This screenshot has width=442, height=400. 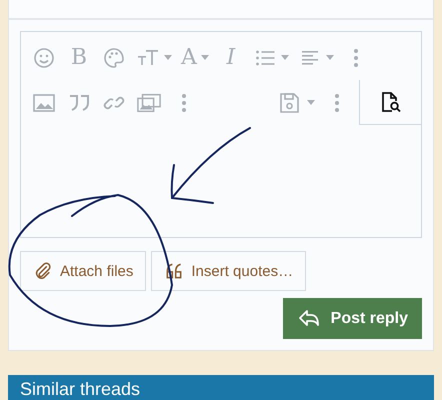 I want to click on attach-files-button: Attach files, so click(x=83, y=271).